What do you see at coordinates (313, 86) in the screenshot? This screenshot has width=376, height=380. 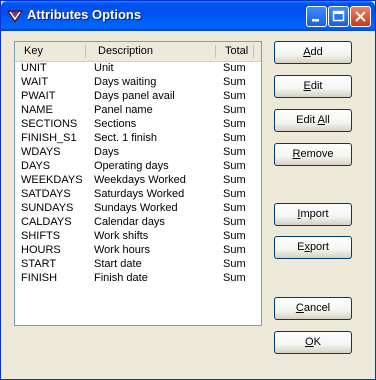 I see `edit-button: Edit` at bounding box center [313, 86].